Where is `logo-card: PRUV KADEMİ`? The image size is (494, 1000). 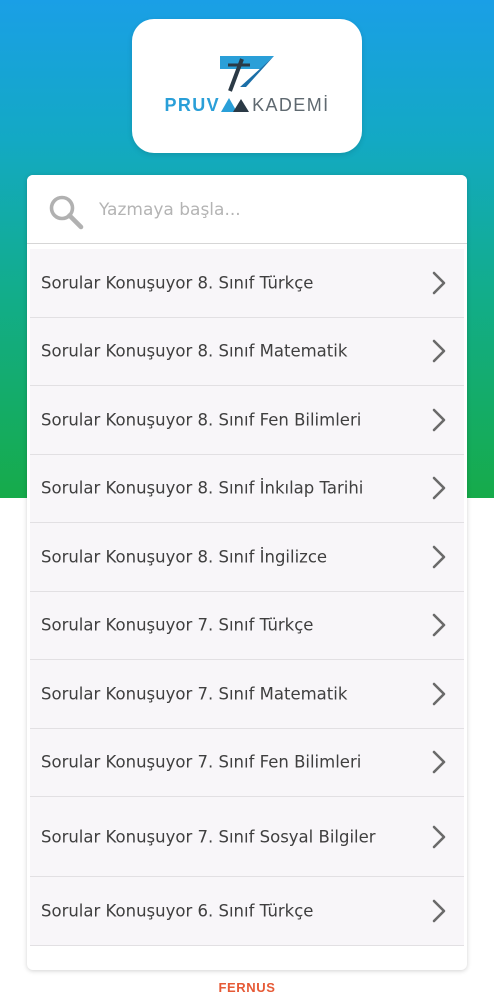
logo-card: PRUV KADEMİ is located at coordinates (247, 86).